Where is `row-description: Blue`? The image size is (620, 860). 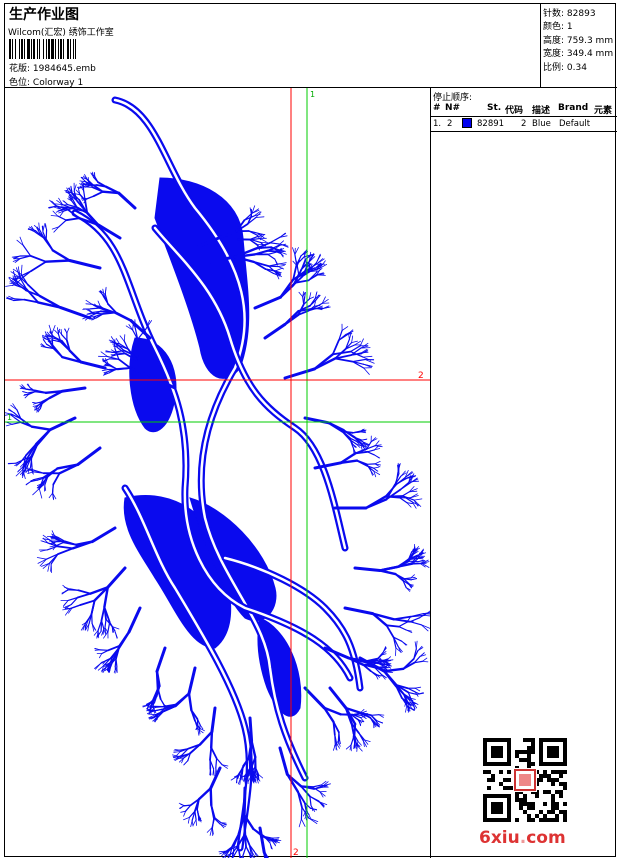 row-description: Blue is located at coordinates (541, 124).